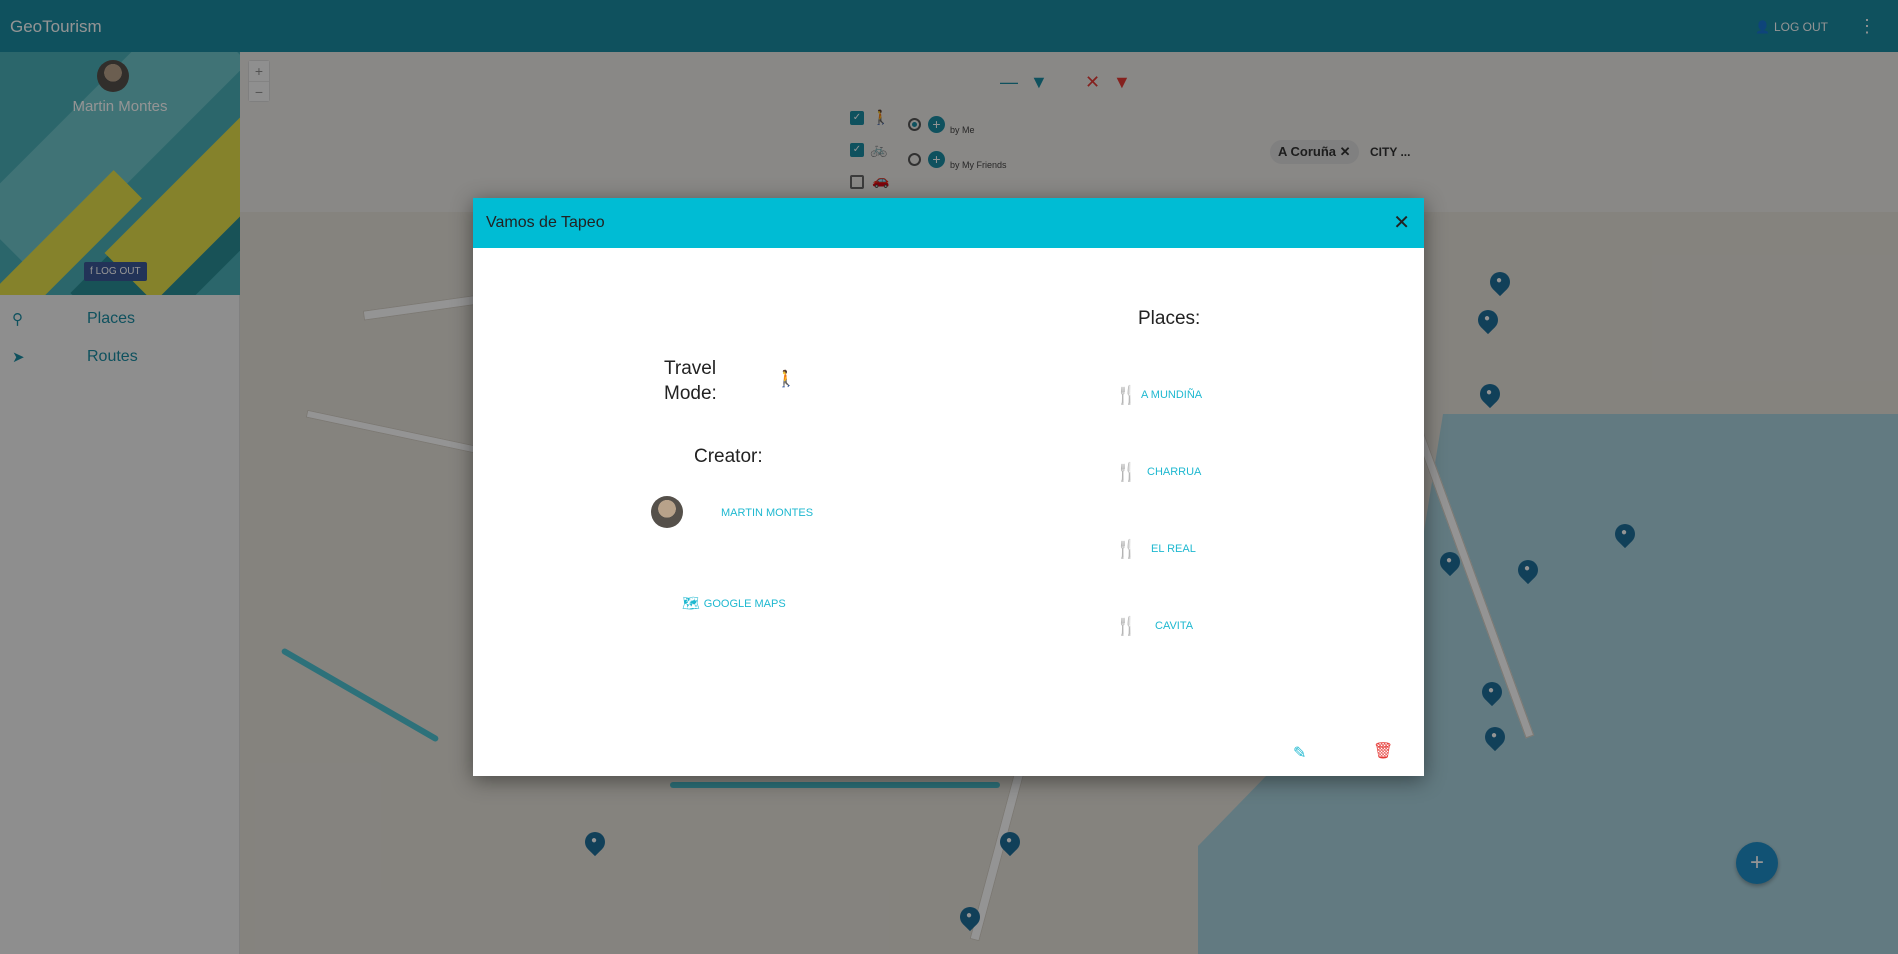 This screenshot has width=1898, height=954. I want to click on creator-avatar, so click(667, 512).